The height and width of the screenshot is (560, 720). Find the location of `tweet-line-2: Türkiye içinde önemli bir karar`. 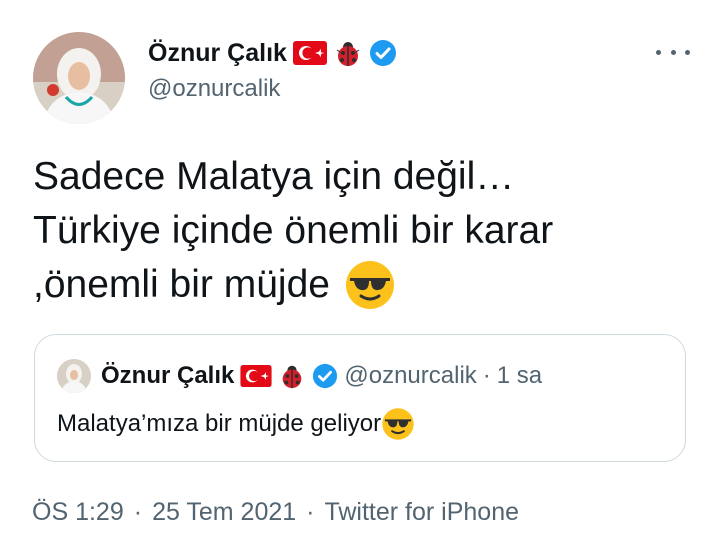

tweet-line-2: Türkiye içinde önemli bir karar is located at coordinates (293, 230).